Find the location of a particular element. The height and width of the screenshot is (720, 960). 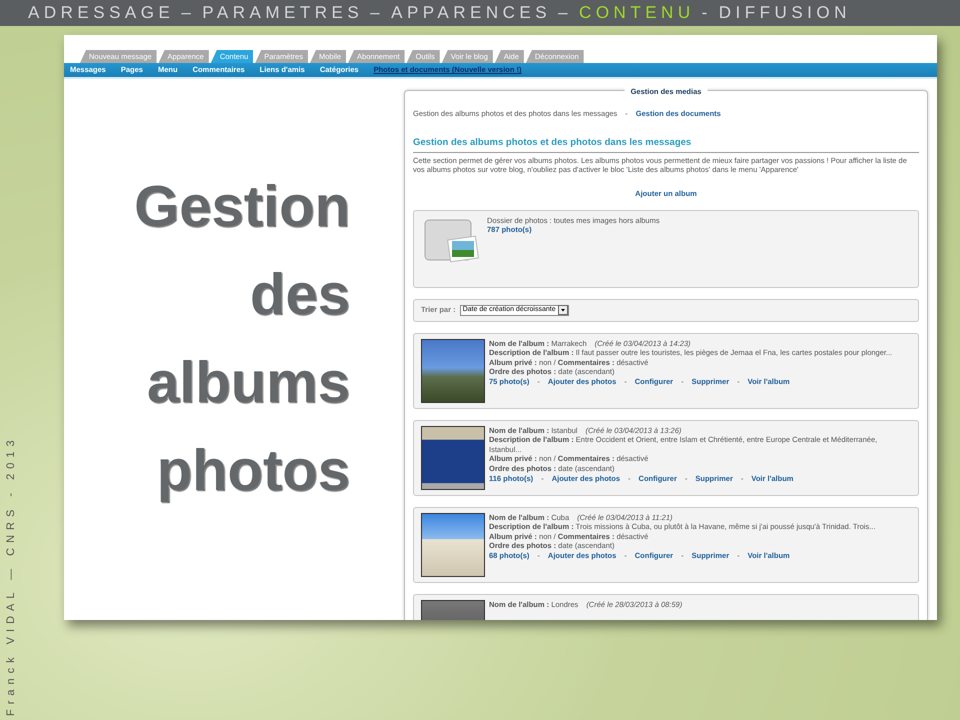

slide-title: Gestion des albums photos is located at coordinates (241, 339).